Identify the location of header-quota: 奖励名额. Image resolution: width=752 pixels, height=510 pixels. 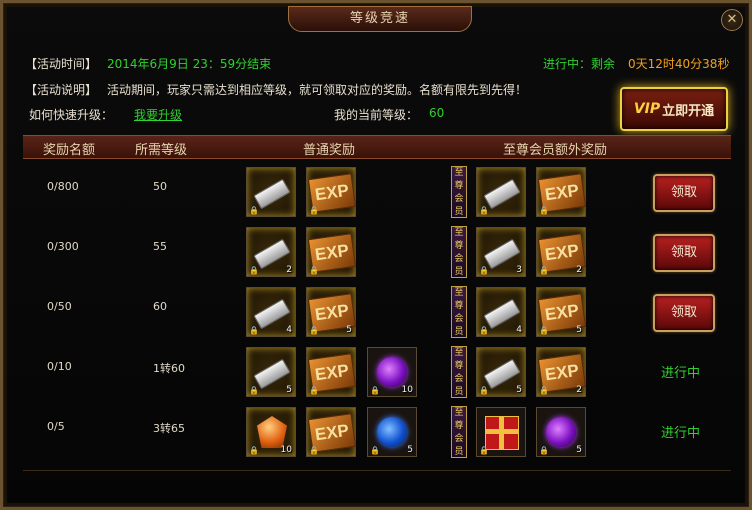
(69, 150).